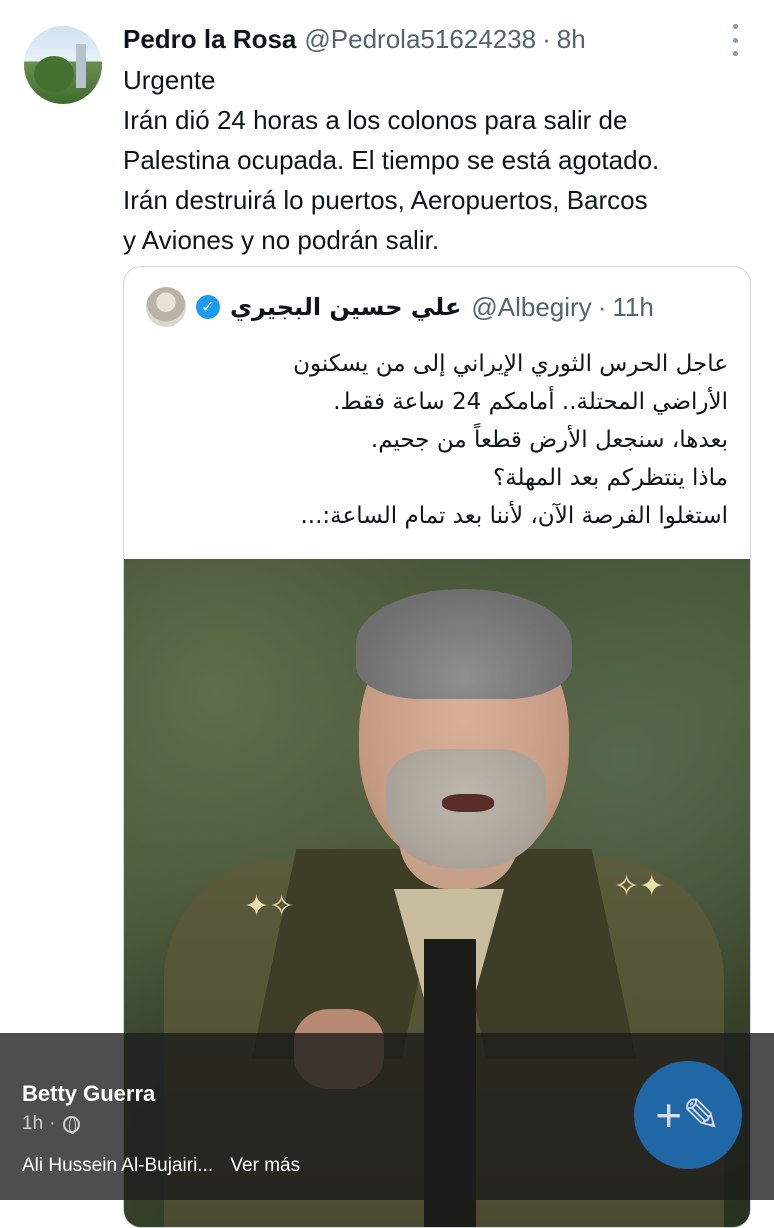 The width and height of the screenshot is (774, 1228). Describe the element at coordinates (166, 307) in the screenshot. I see `quoted-author-avatar` at that location.